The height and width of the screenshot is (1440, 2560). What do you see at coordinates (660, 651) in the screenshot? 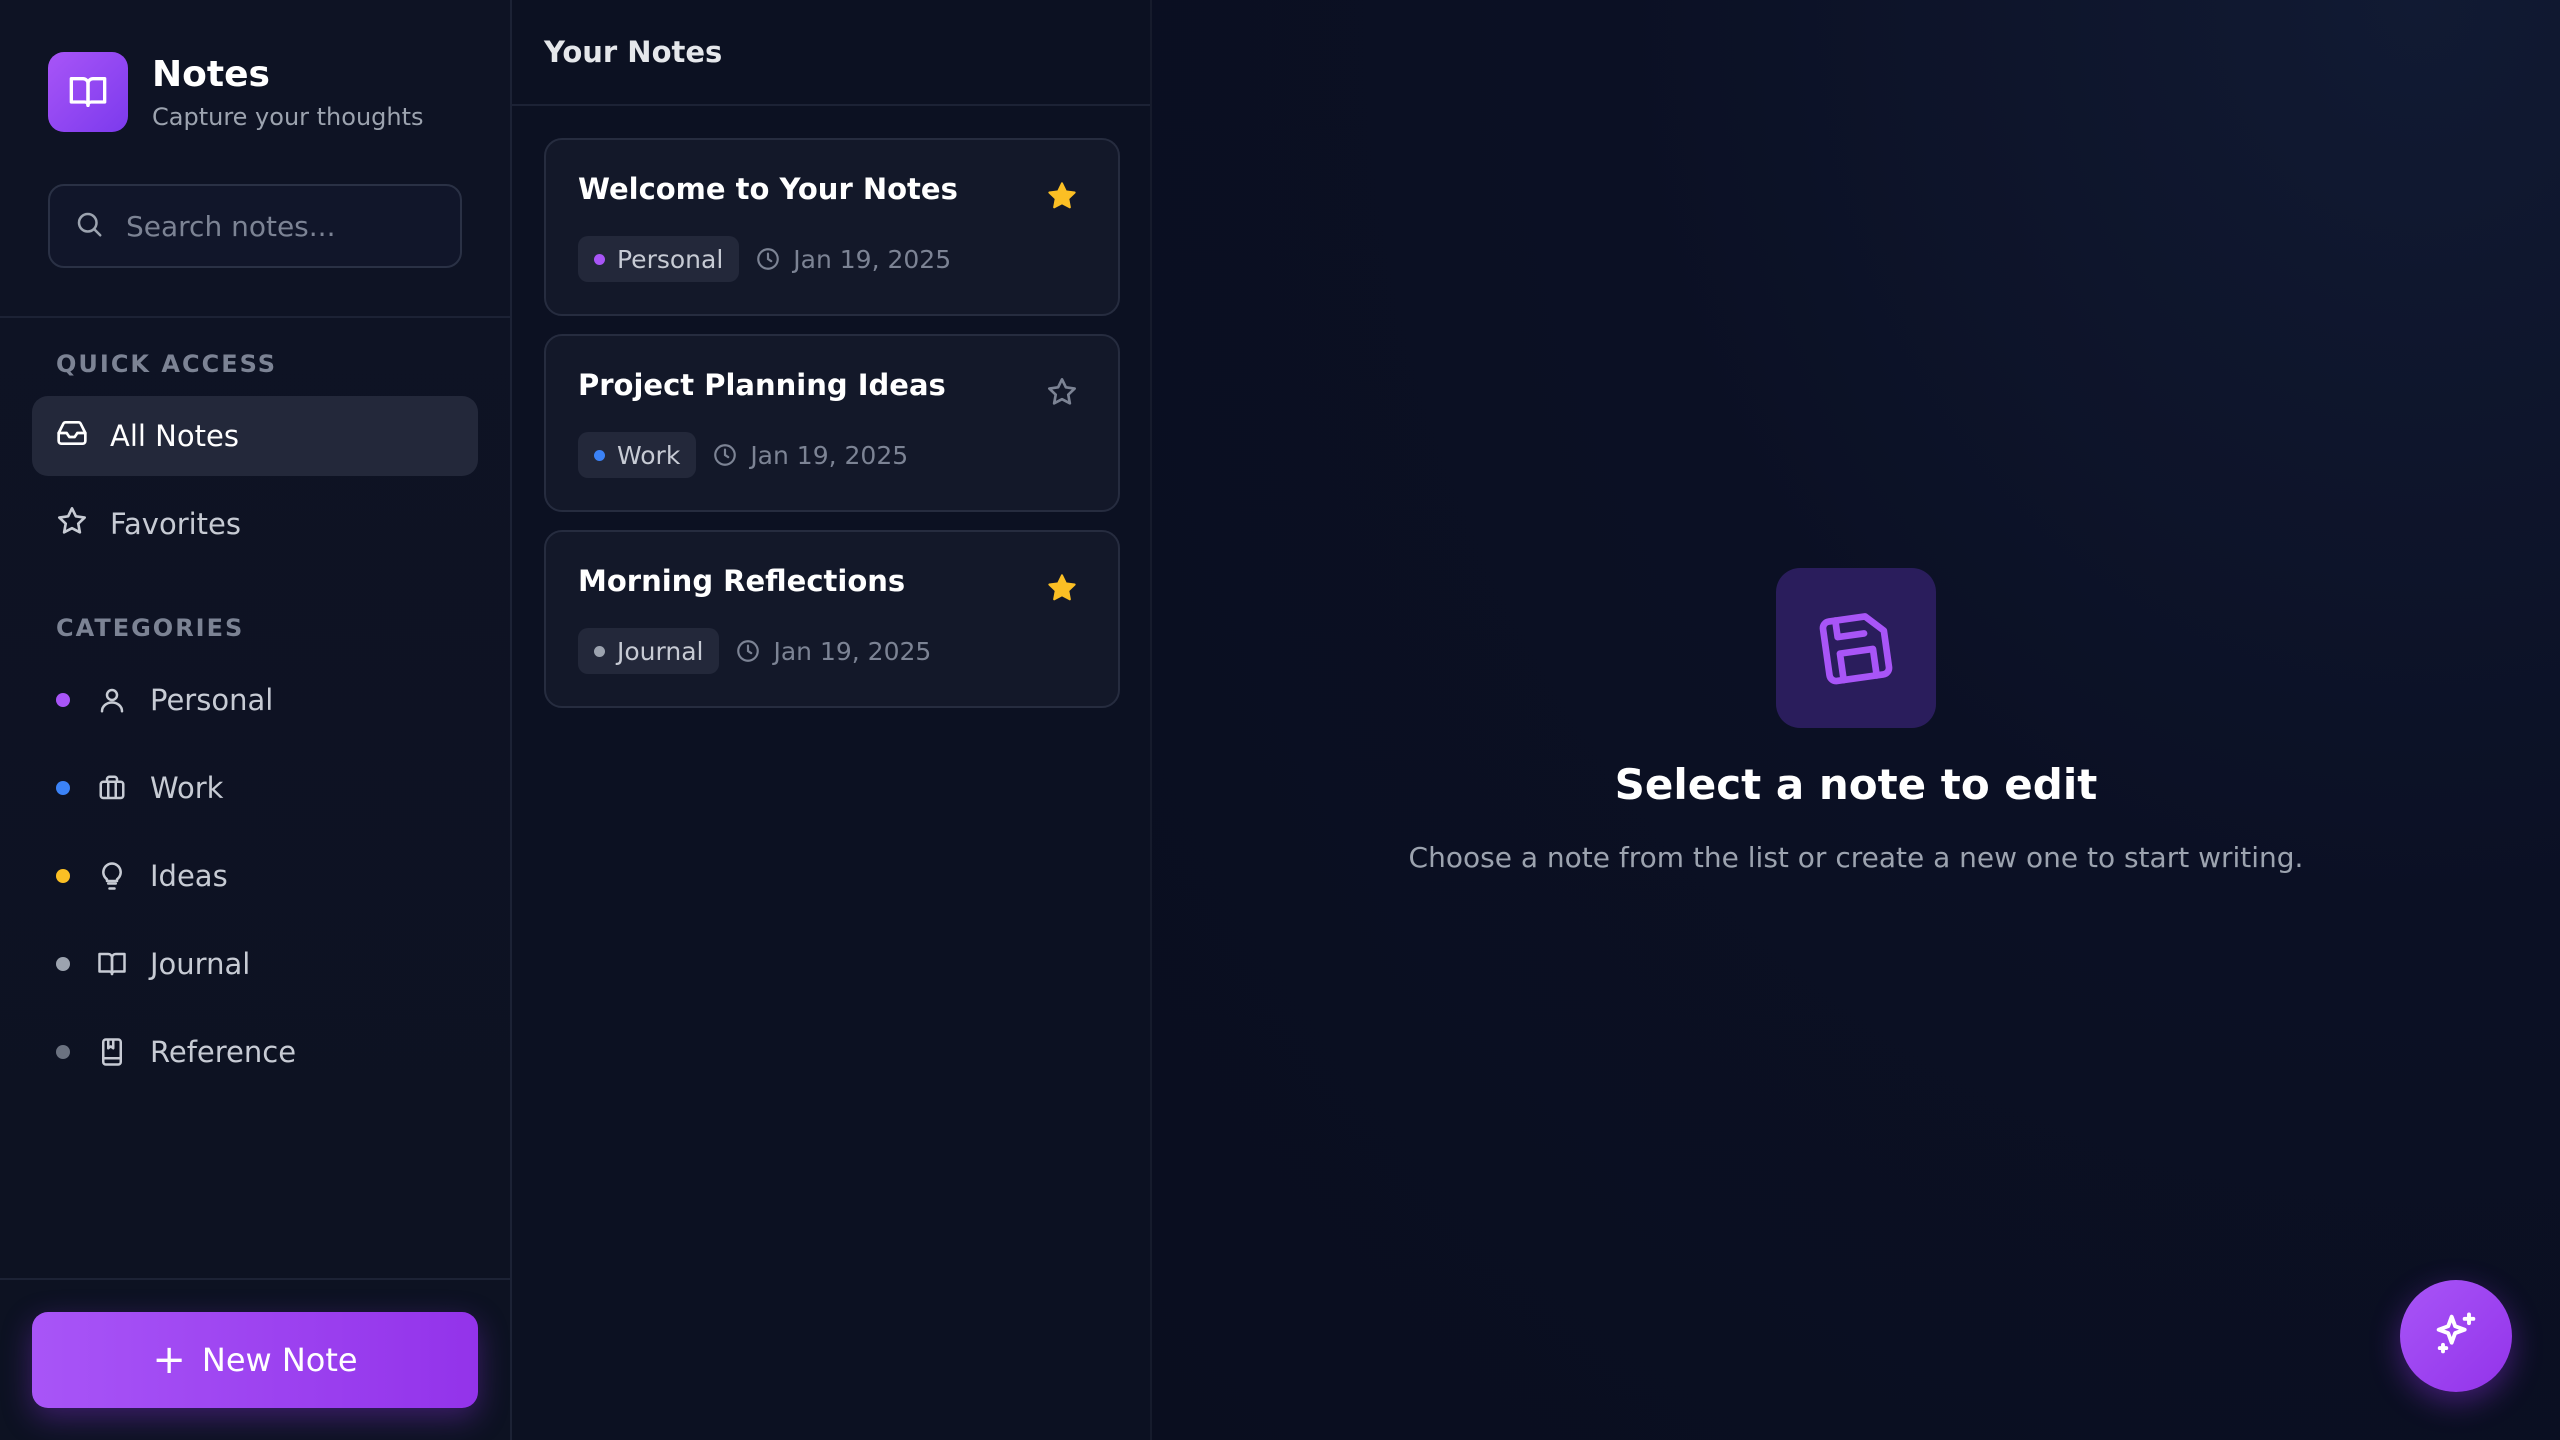
I see `category-tag-label: Journal` at bounding box center [660, 651].